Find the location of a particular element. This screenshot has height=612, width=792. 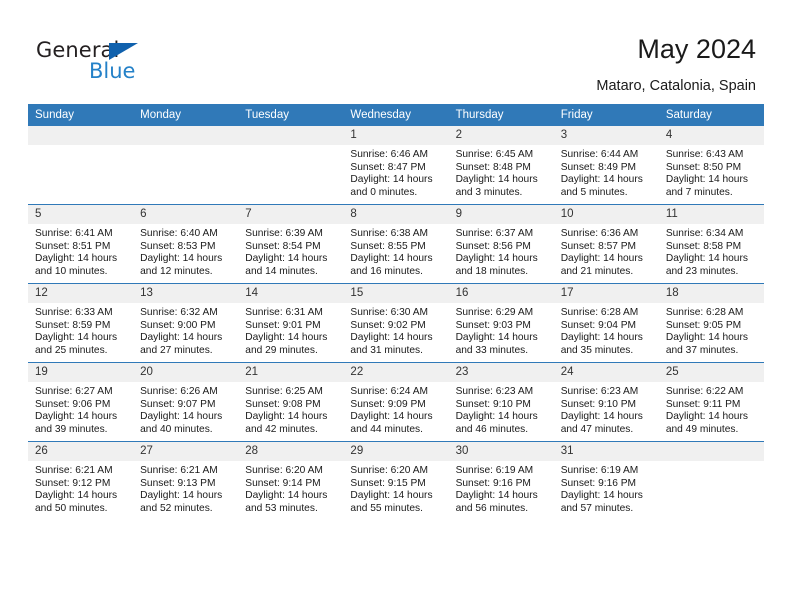

weekday-header-friday: Friday is located at coordinates (606, 115).